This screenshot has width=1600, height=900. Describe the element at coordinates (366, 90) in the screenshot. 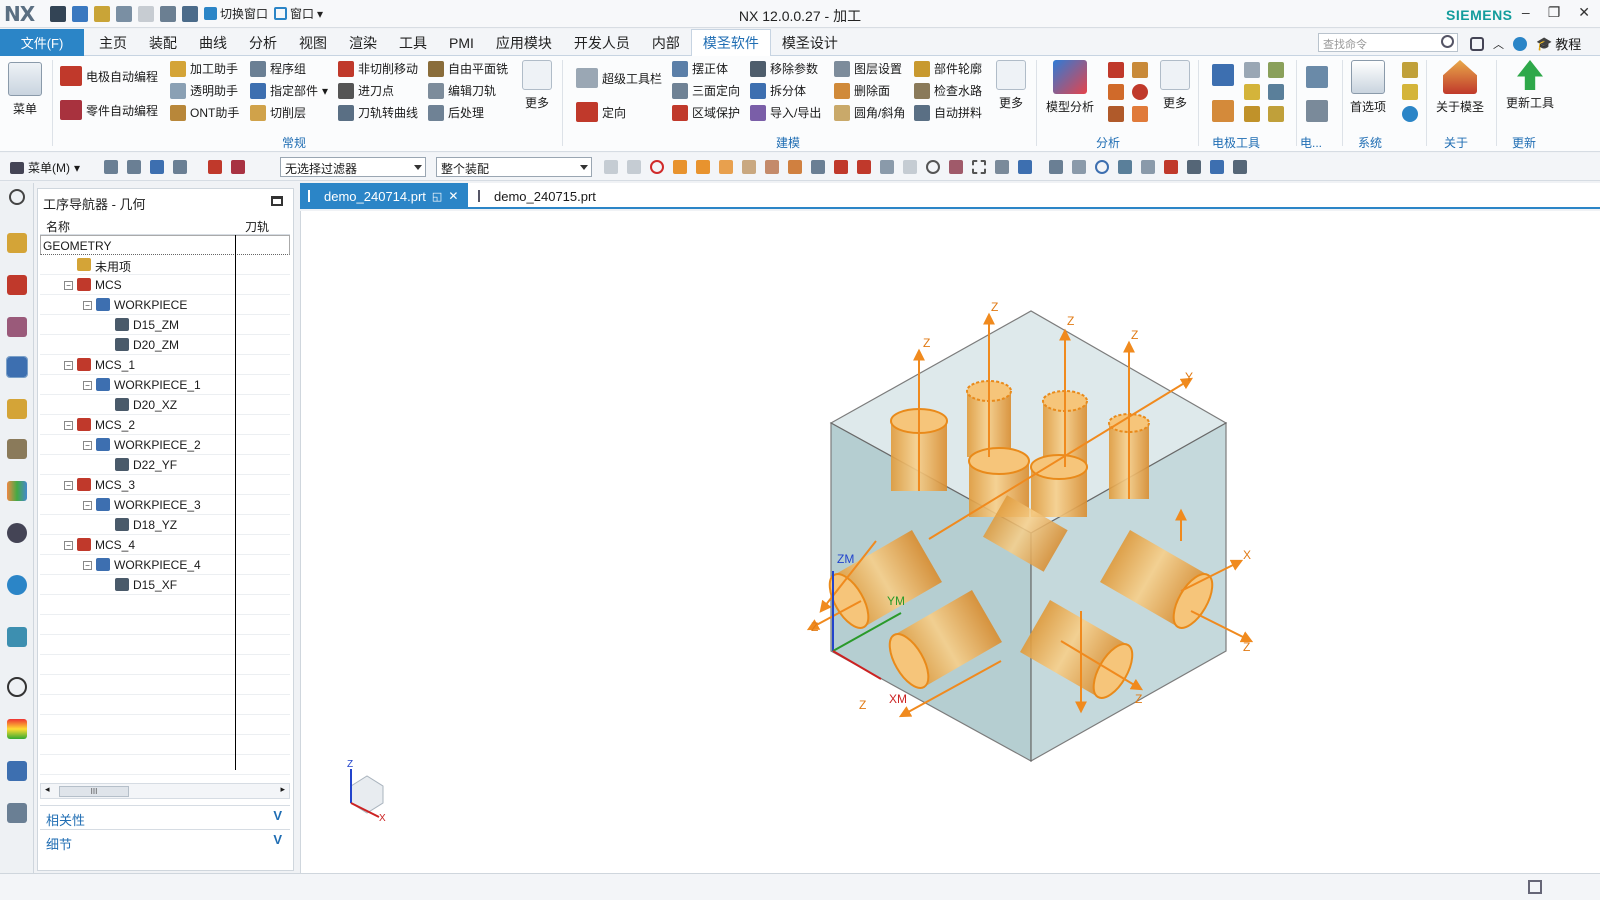

I see `approach-point-button: 进刀点` at that location.